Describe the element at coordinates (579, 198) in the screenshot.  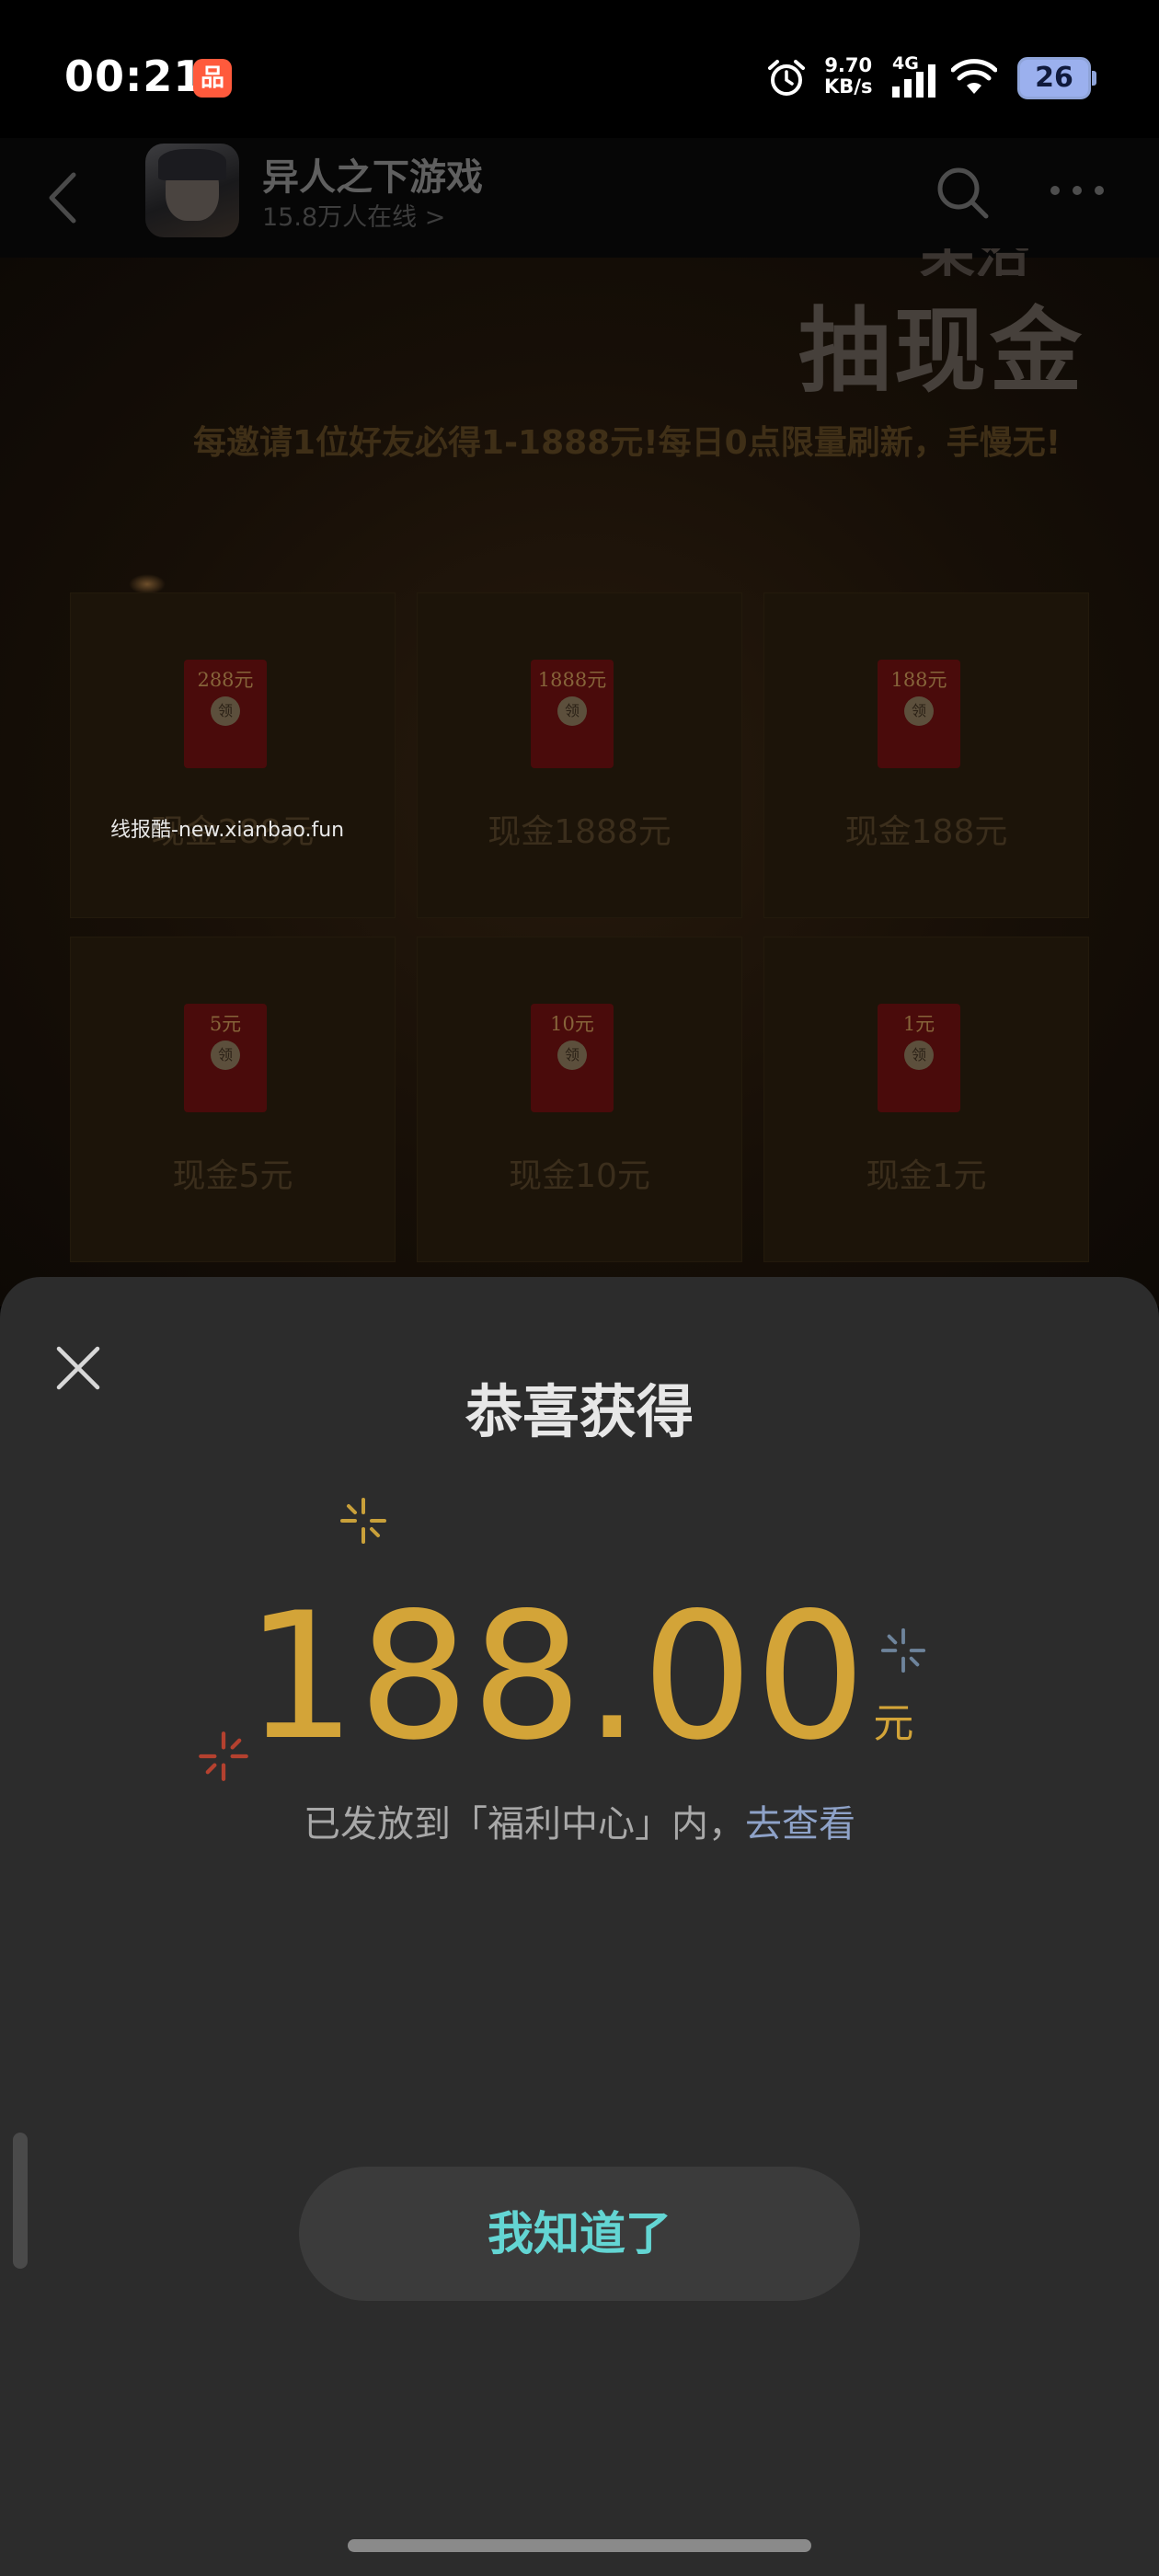
I see `app-header: 异人之下游戏 15.8万人在线 >` at that location.